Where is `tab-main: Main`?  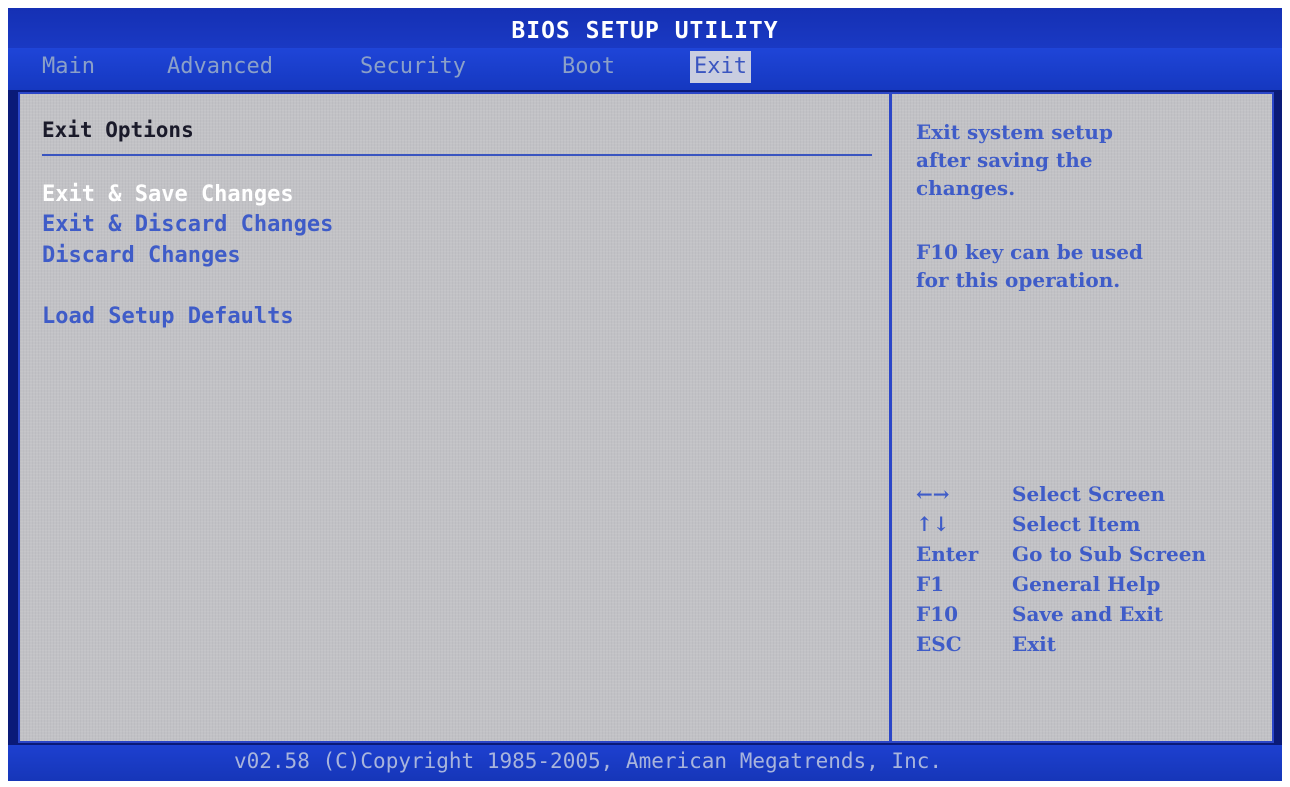
tab-main: Main is located at coordinates (68, 67).